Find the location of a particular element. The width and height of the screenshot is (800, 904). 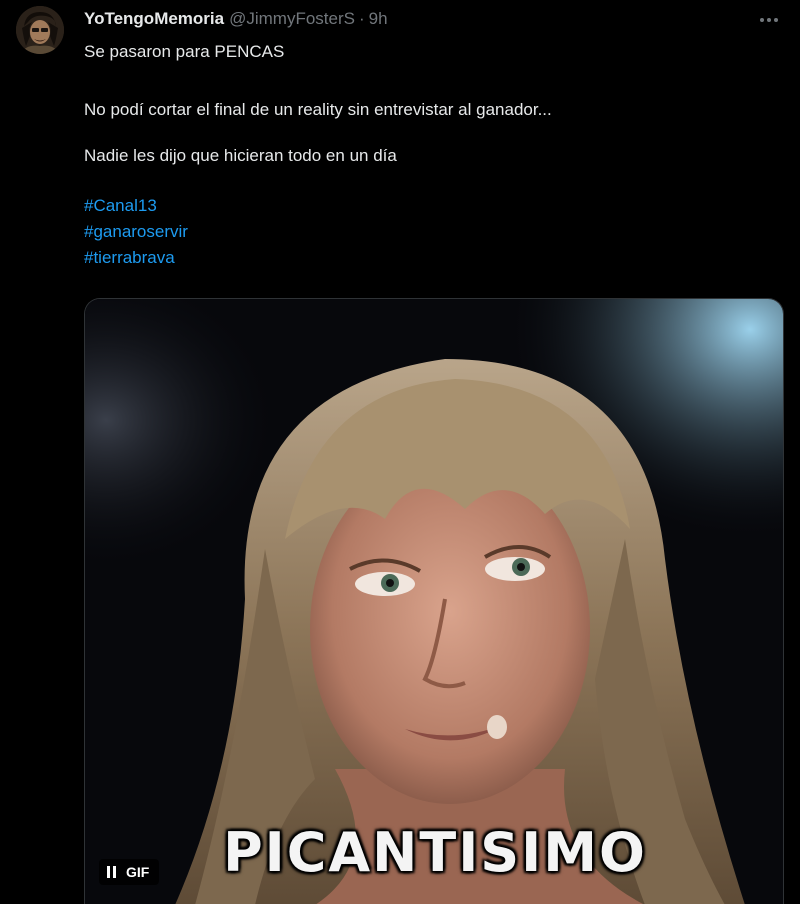

more-horizontal-icon is located at coordinates (769, 20).